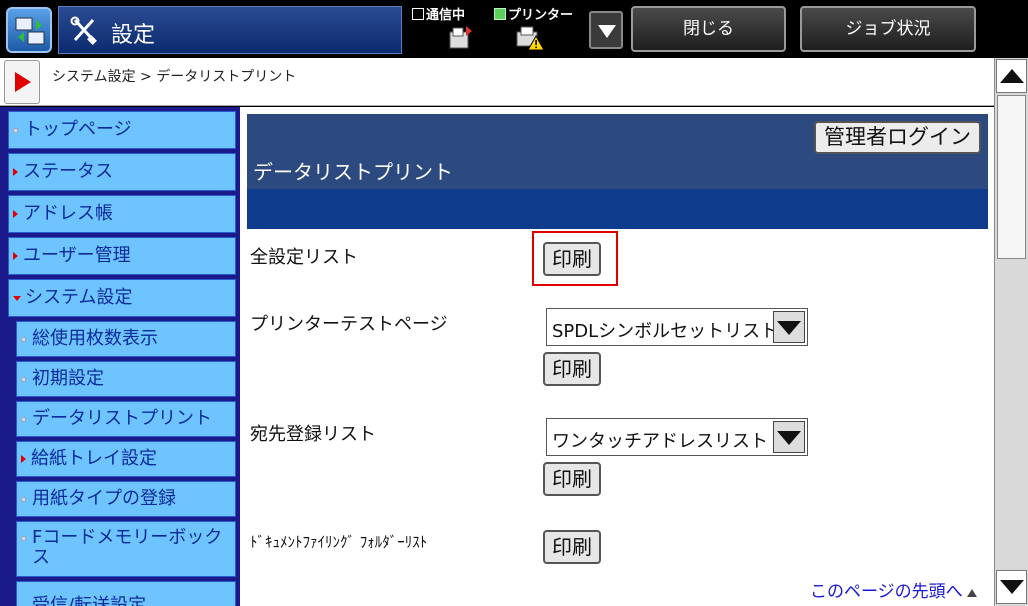  I want to click on print-button-document-filing: 印刷, so click(572, 547).